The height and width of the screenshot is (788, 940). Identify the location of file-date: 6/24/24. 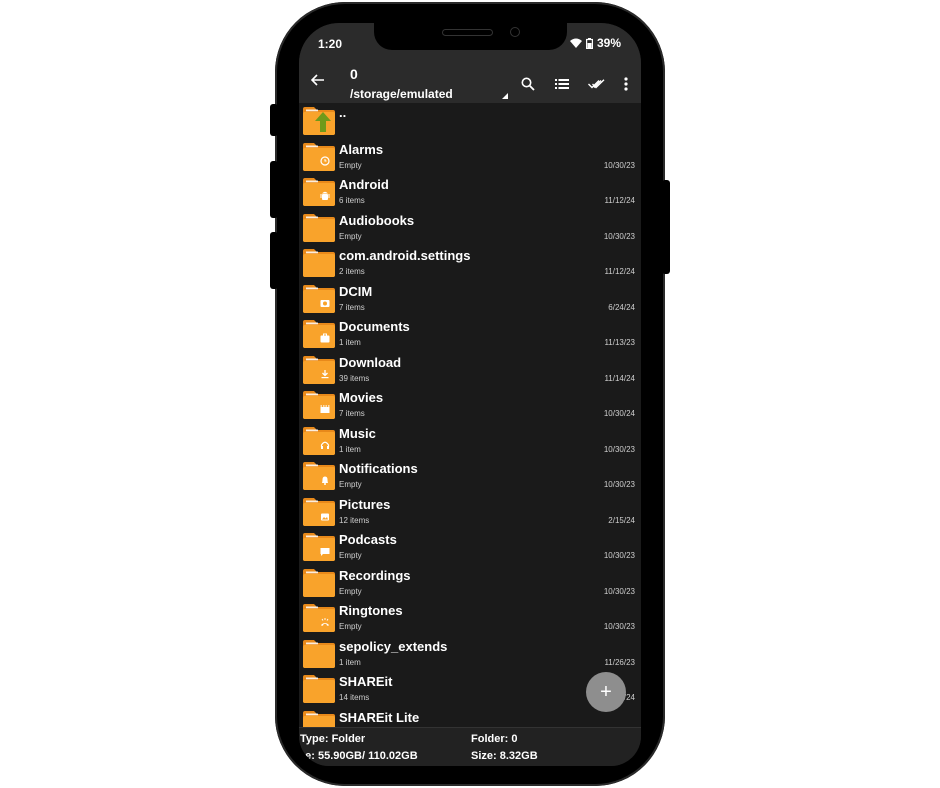
(621, 307).